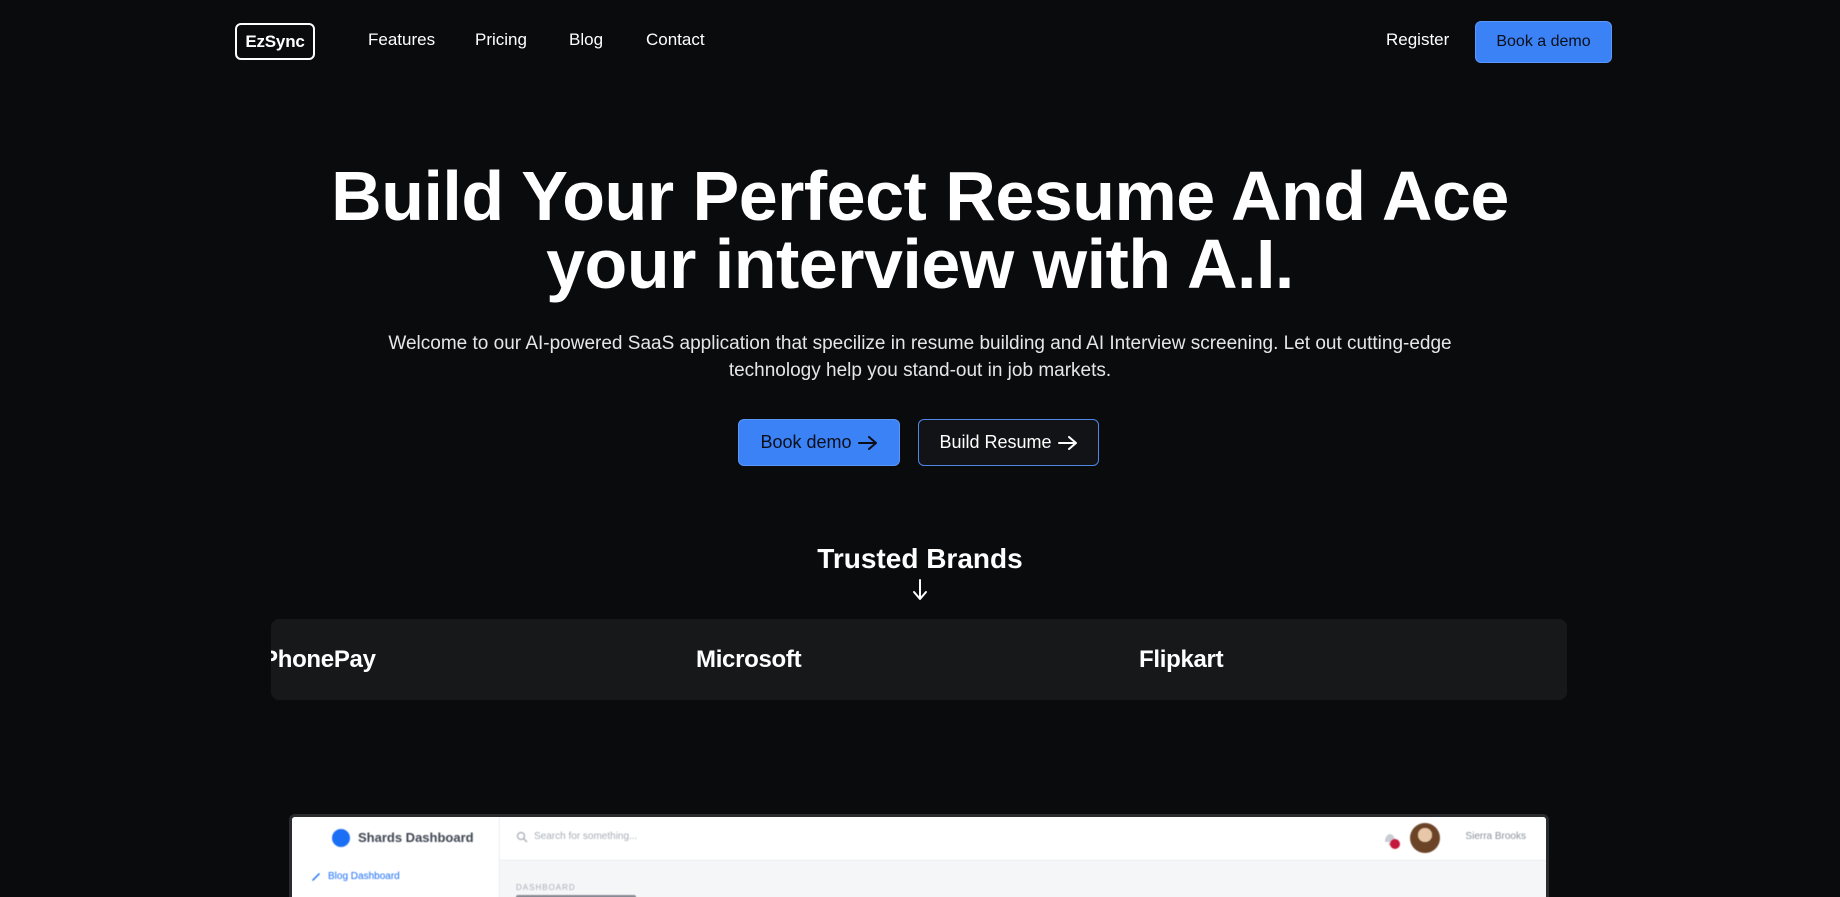 This screenshot has width=1840, height=897. Describe the element at coordinates (341, 838) in the screenshot. I see `shards-logo-icon` at that location.